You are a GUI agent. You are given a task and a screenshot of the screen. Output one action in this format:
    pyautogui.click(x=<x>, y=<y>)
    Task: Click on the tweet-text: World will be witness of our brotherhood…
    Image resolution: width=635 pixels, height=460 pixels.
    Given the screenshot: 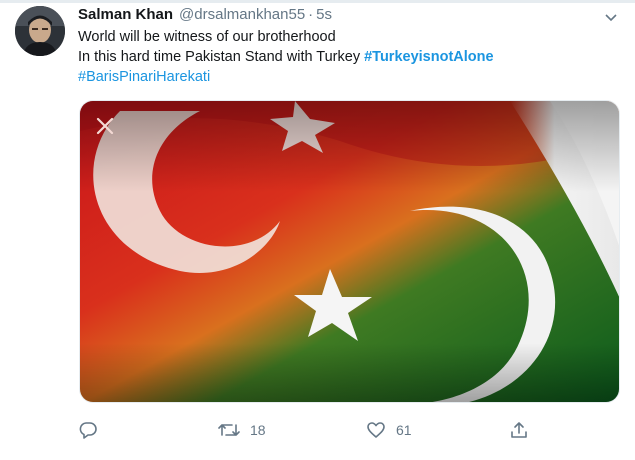 What is the action you would take?
    pyautogui.click(x=348, y=57)
    